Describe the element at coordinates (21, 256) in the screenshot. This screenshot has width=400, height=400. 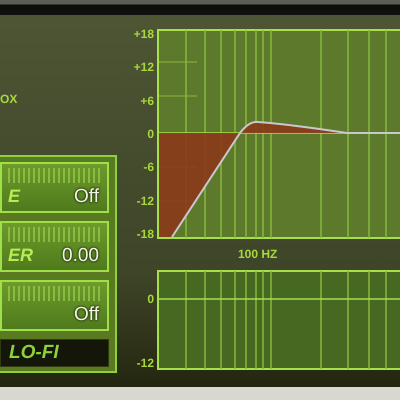
I see `parameter-label: ER` at that location.